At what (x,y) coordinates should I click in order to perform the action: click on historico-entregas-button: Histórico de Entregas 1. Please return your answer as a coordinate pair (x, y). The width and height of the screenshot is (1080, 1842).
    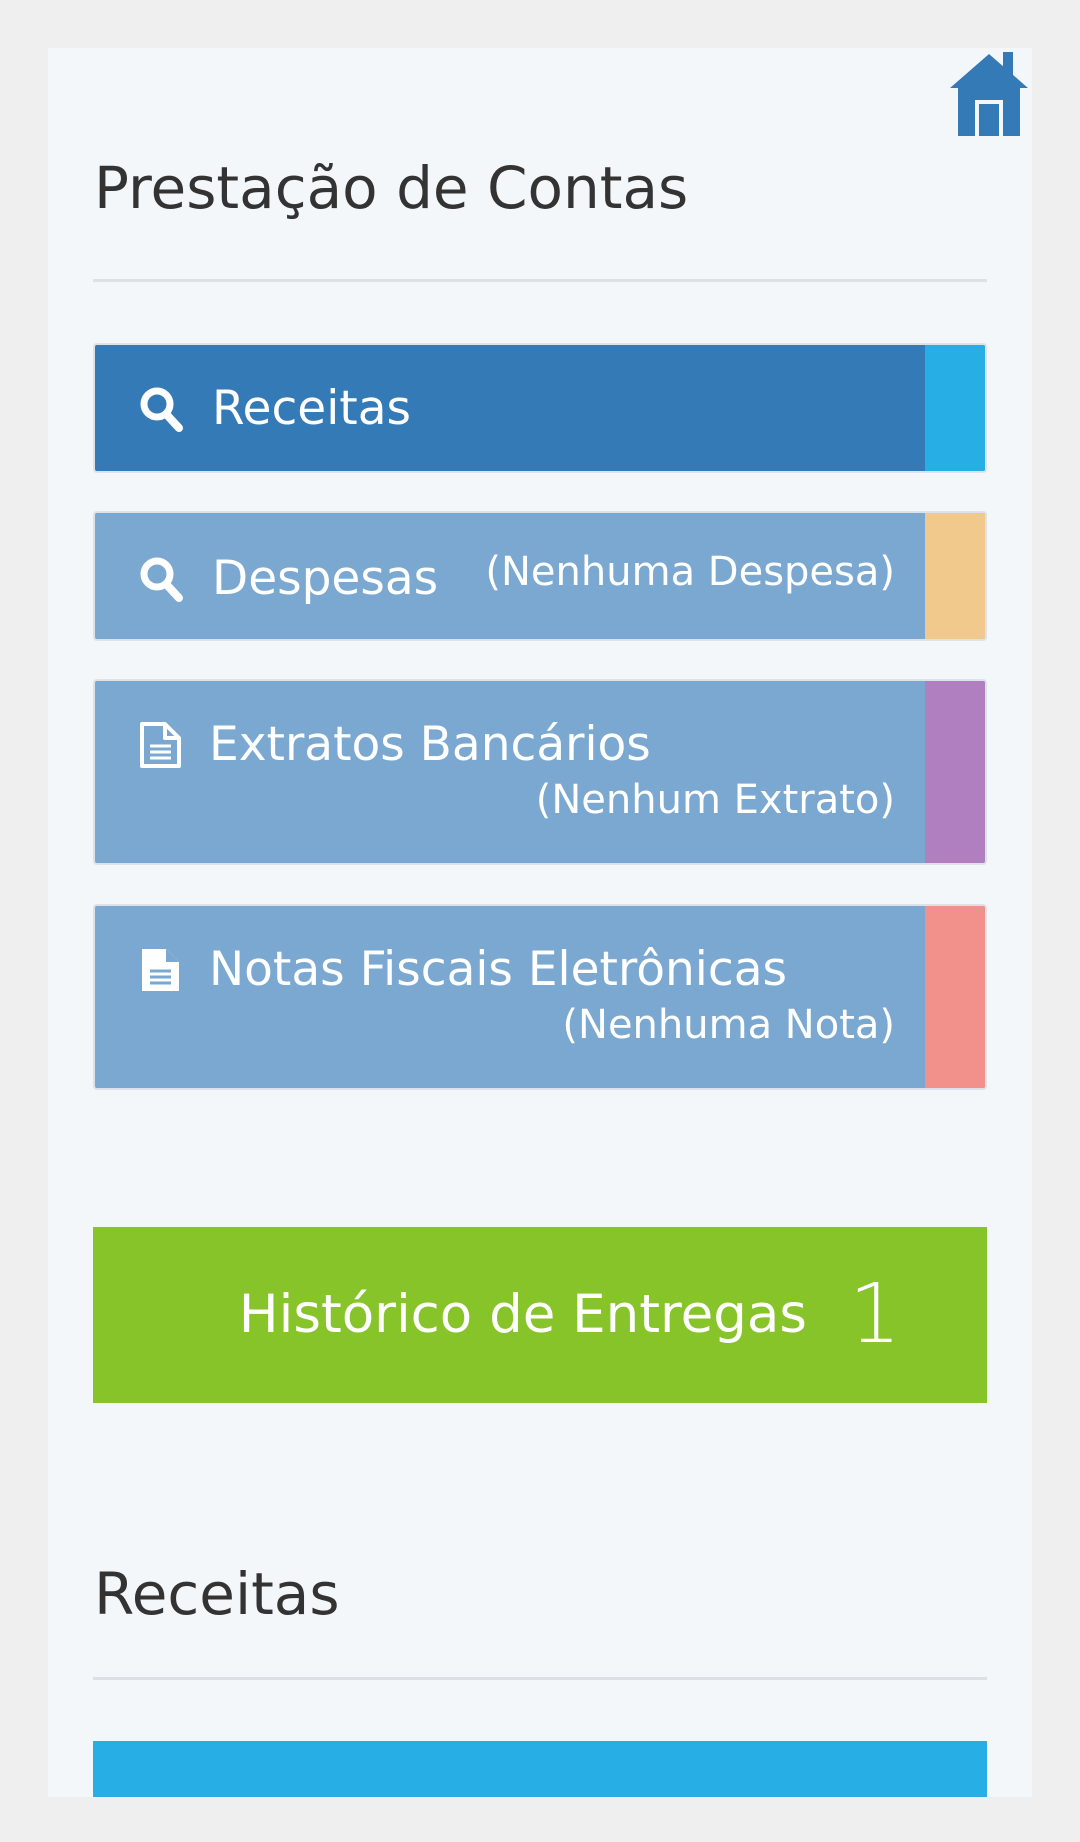
    Looking at the image, I should click on (540, 1315).